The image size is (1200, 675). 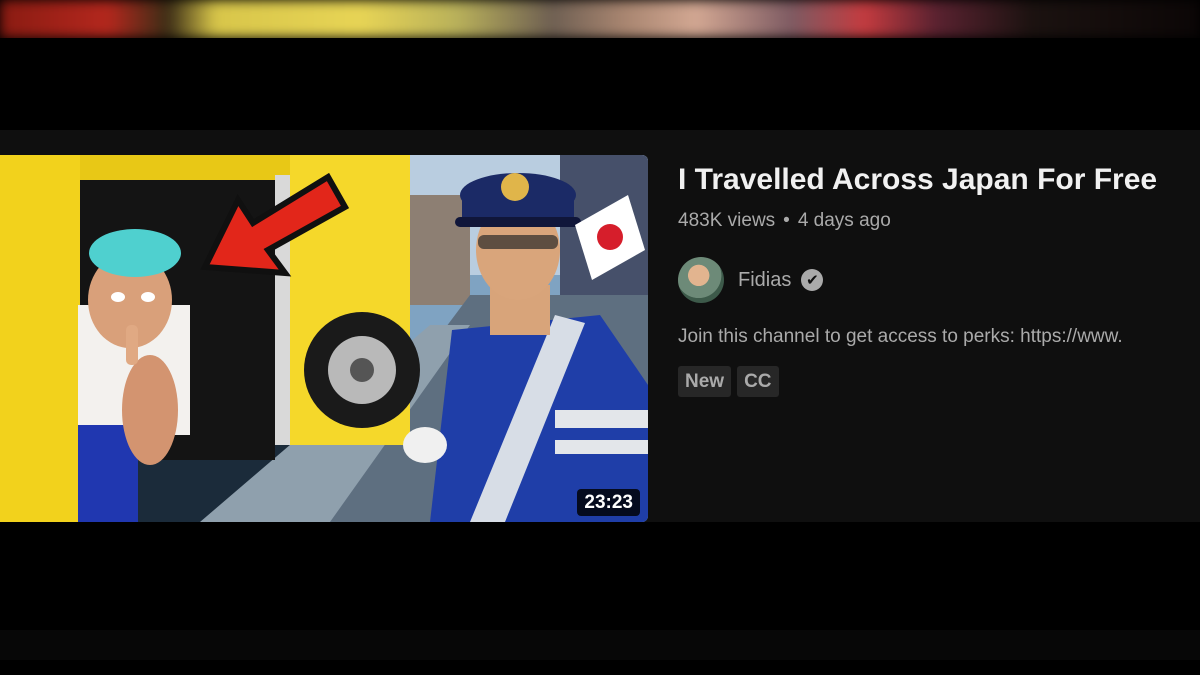 What do you see at coordinates (939, 222) in the screenshot?
I see `video-metadata: 483K views • 4 days ago` at bounding box center [939, 222].